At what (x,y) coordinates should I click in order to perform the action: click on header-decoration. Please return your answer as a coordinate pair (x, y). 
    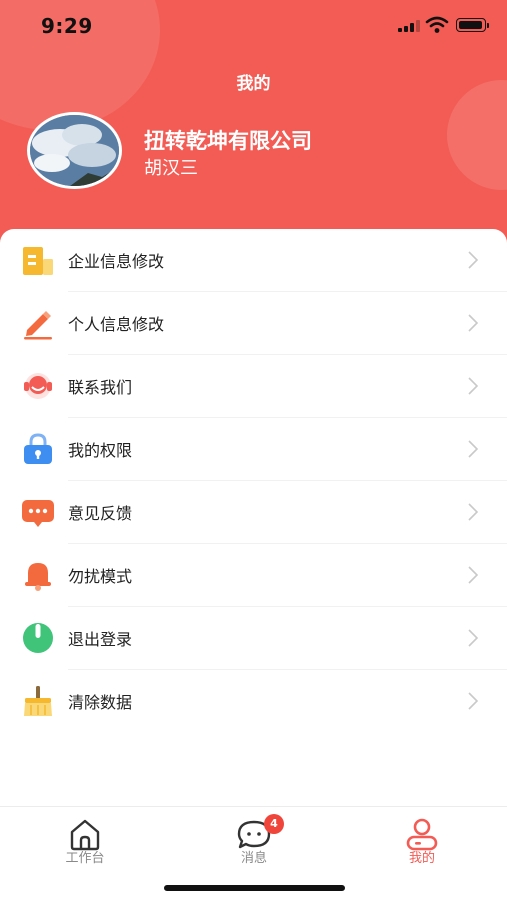
    Looking at the image, I should click on (477, 135).